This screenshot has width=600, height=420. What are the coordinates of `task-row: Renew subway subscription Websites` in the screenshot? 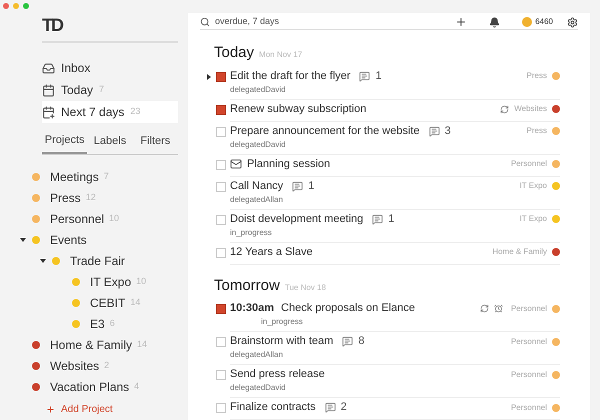 It's located at (383, 111).